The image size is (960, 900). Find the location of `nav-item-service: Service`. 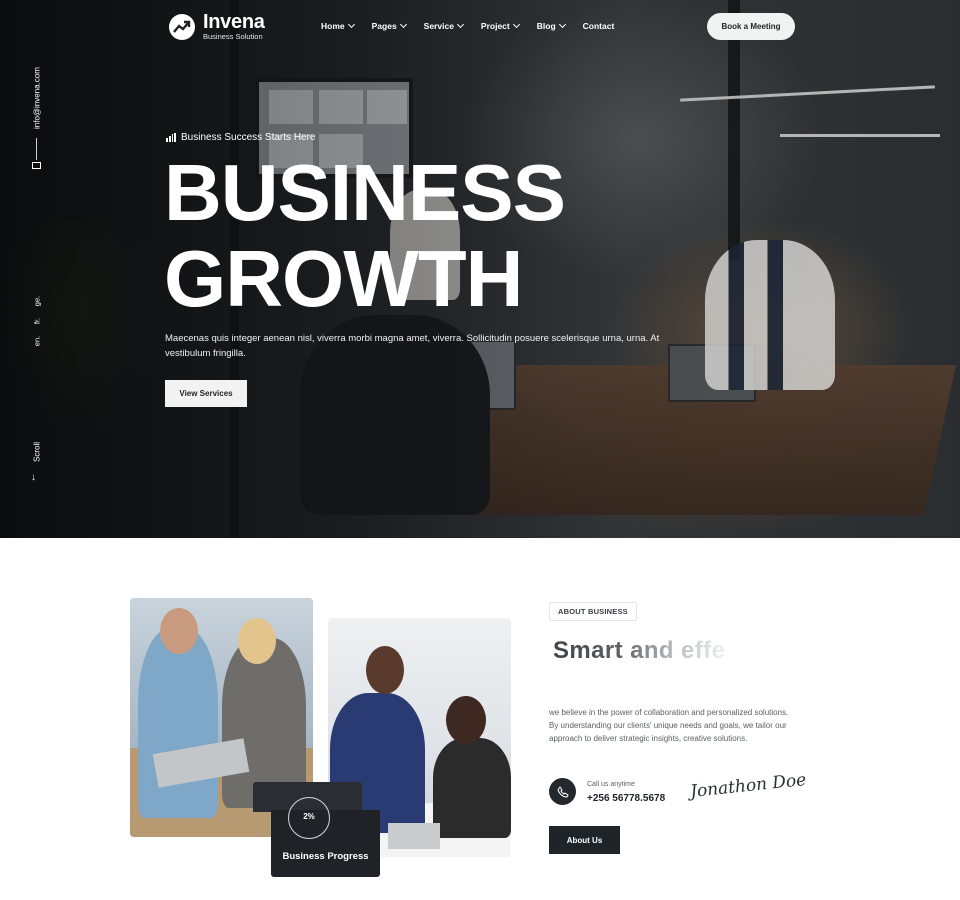

nav-item-service: Service is located at coordinates (443, 25).